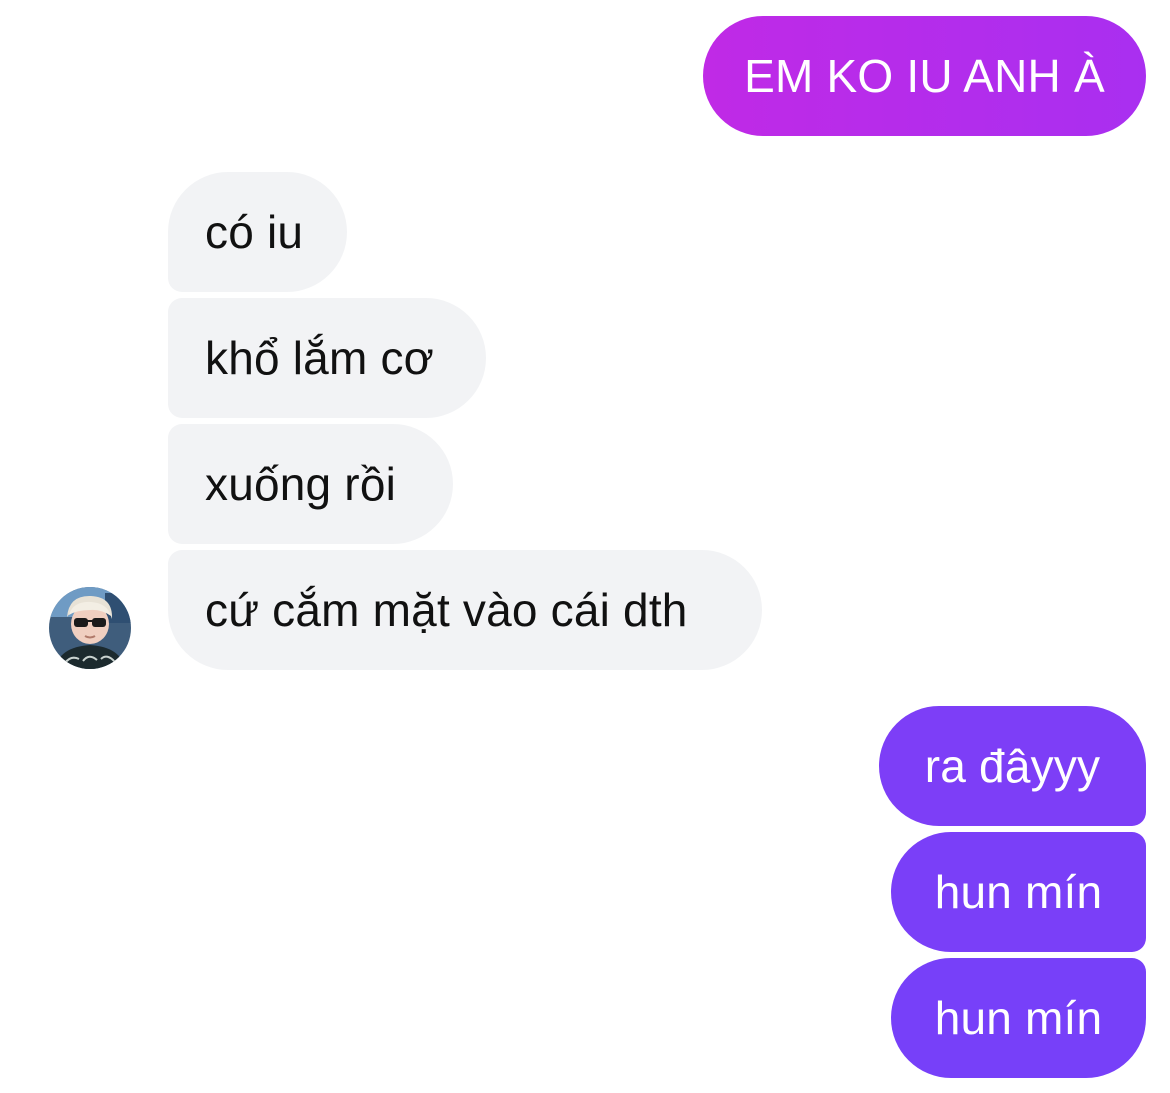 The height and width of the screenshot is (1093, 1170). I want to click on incoming-message-bubble: có iu, so click(257, 232).